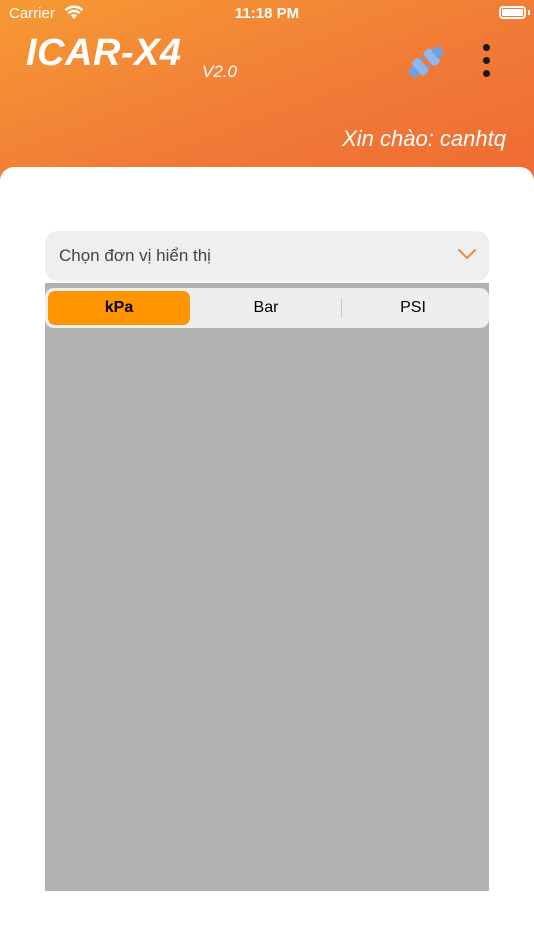  Describe the element at coordinates (219, 71) in the screenshot. I see `app-version: V2.0` at that location.